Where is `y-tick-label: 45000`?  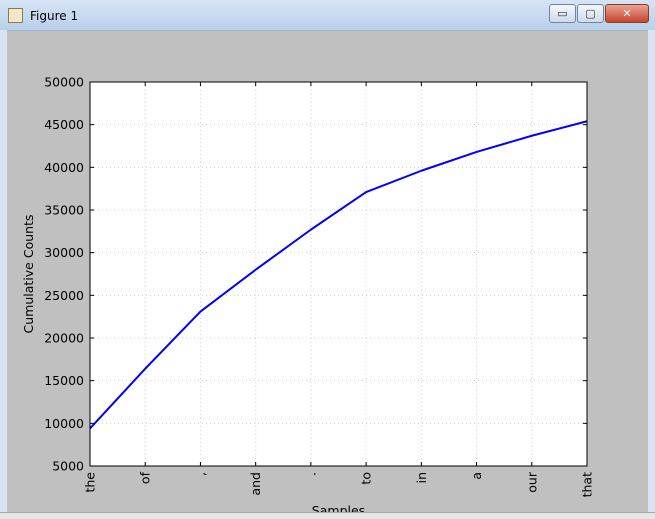
y-tick-label: 45000 is located at coordinates (64, 124).